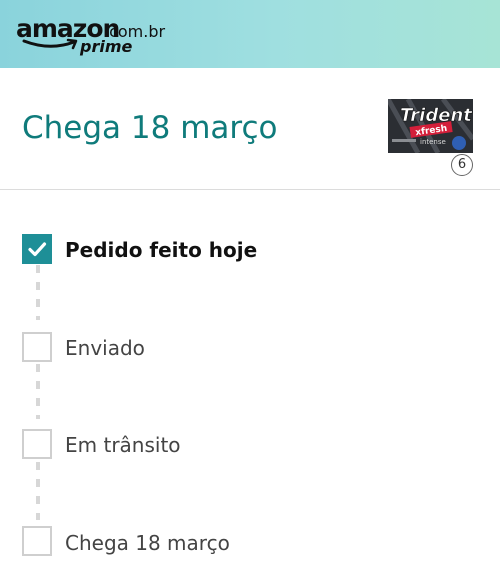 This screenshot has height=581, width=500. What do you see at coordinates (50, 44) in the screenshot?
I see `smile-arrow-icon` at bounding box center [50, 44].